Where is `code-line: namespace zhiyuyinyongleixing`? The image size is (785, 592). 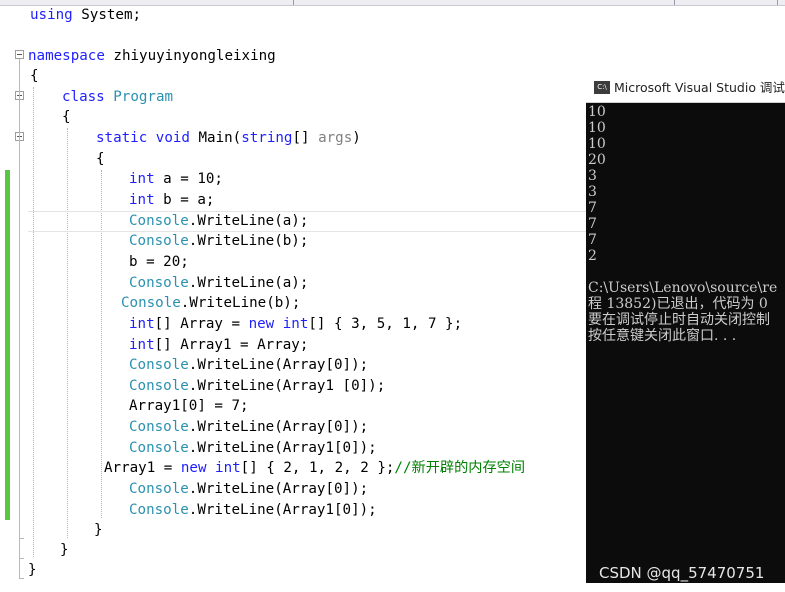
code-line: namespace zhiyuyinyongleixing is located at coordinates (152, 56).